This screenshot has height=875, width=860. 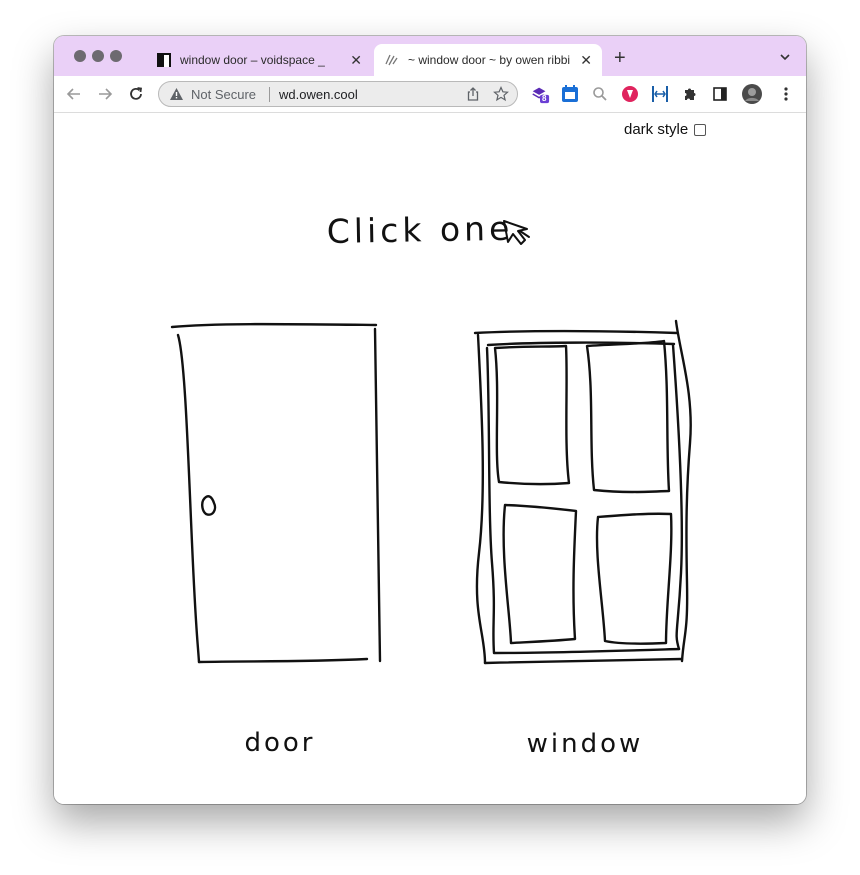 What do you see at coordinates (660, 94) in the screenshot?
I see `resize-extension-icon` at bounding box center [660, 94].